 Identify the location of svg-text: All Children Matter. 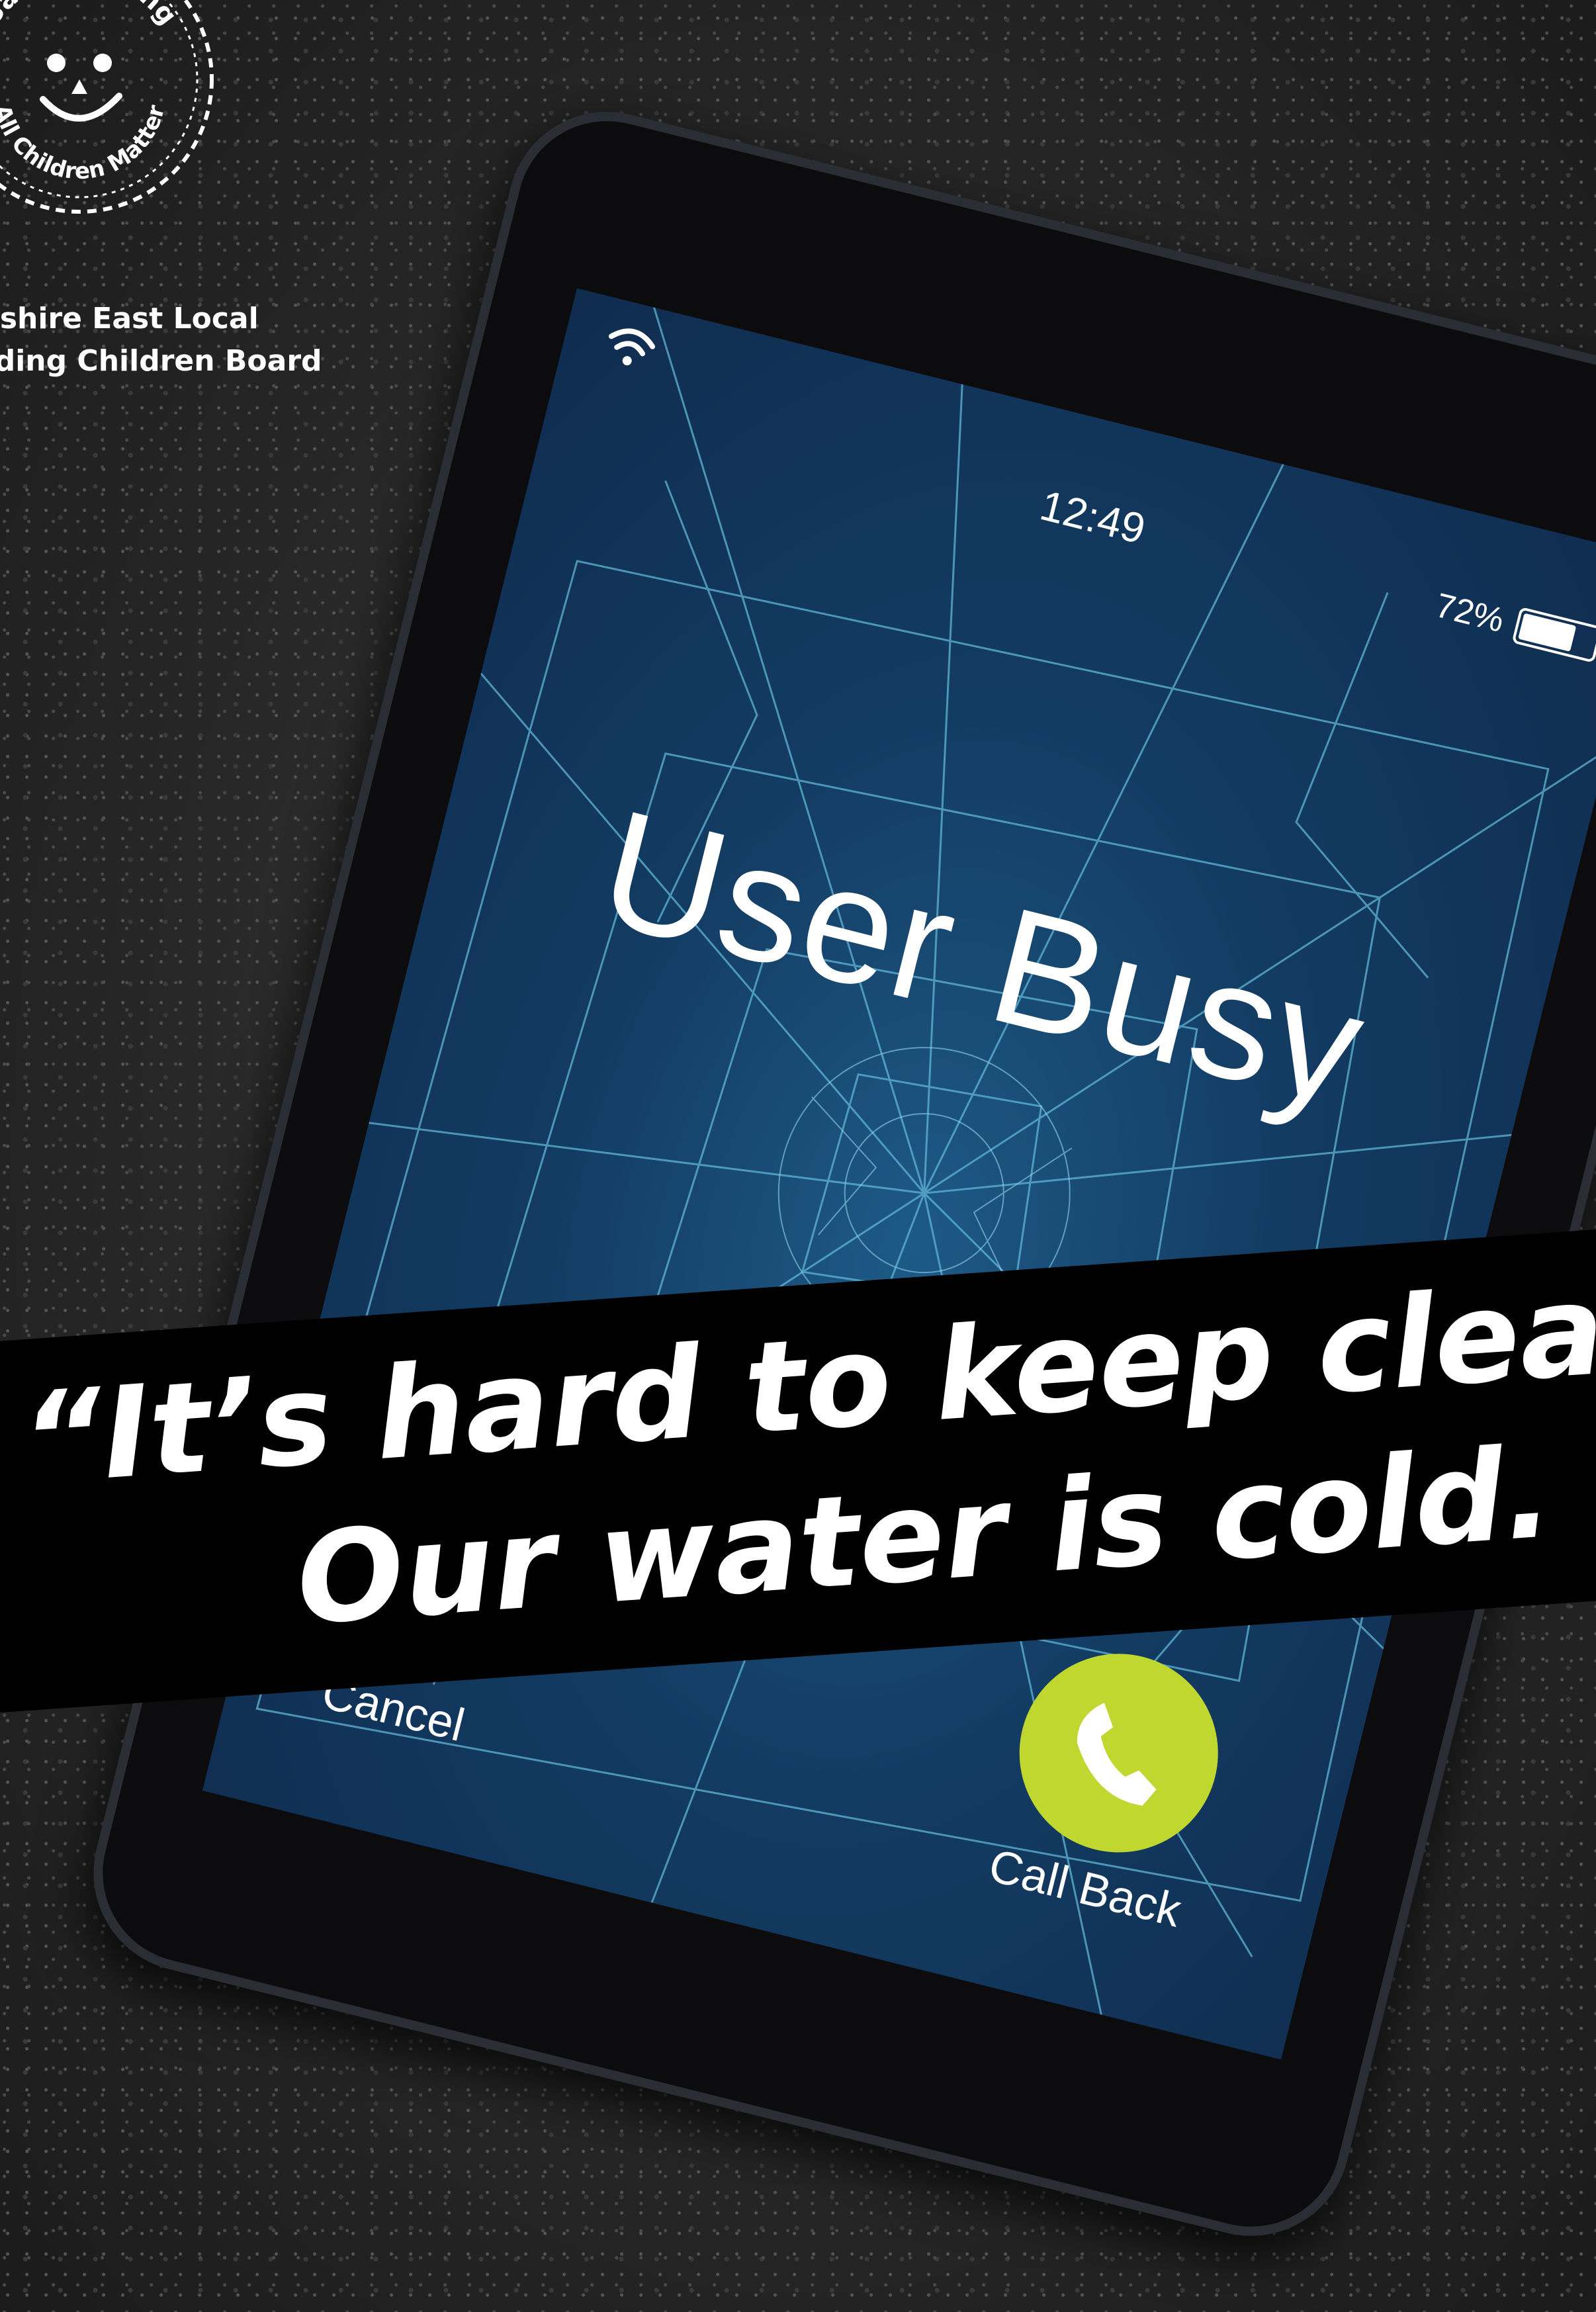
(85, 143).